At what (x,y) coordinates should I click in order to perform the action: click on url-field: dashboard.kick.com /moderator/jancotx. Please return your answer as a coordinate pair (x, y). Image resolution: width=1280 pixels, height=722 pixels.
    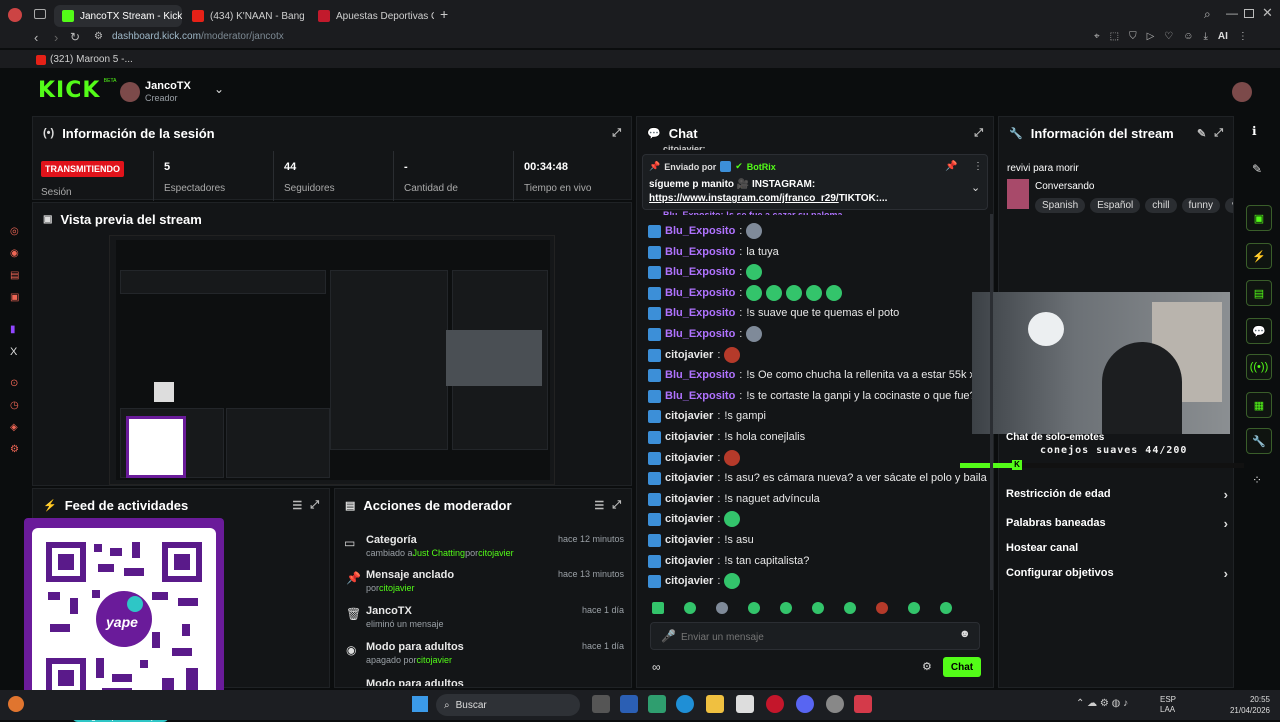
    Looking at the image, I should click on (198, 36).